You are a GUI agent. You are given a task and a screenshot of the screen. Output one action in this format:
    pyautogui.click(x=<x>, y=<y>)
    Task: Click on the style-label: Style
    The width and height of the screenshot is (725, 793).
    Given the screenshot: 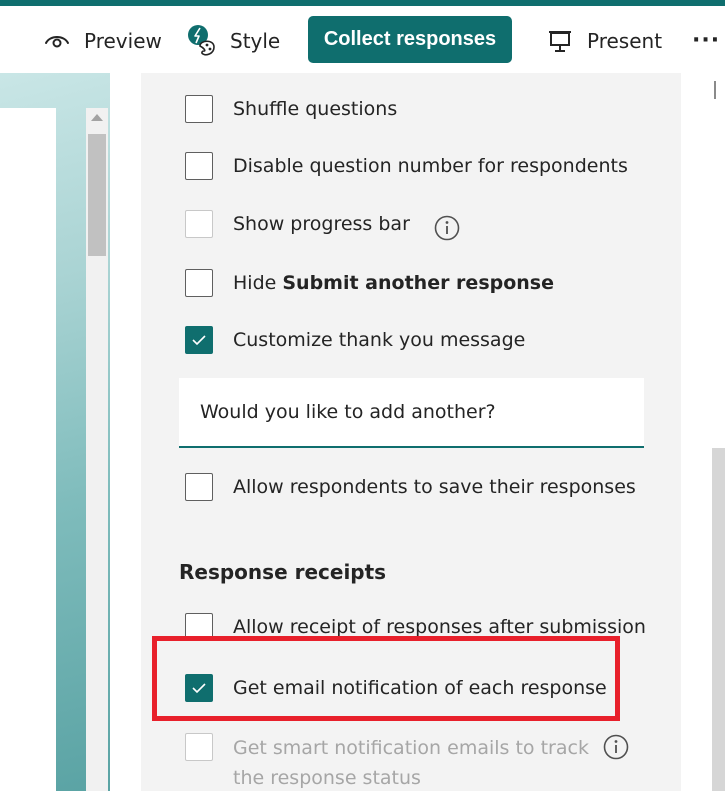 What is the action you would take?
    pyautogui.click(x=255, y=41)
    